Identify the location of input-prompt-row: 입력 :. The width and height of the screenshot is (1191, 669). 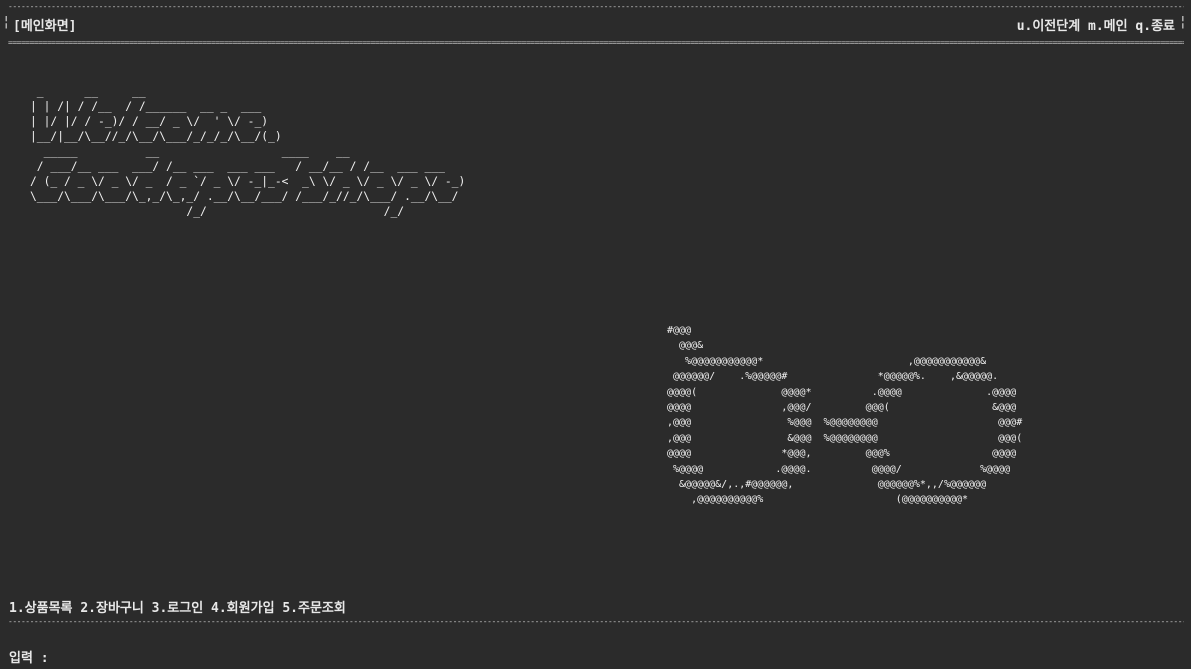
(182, 656).